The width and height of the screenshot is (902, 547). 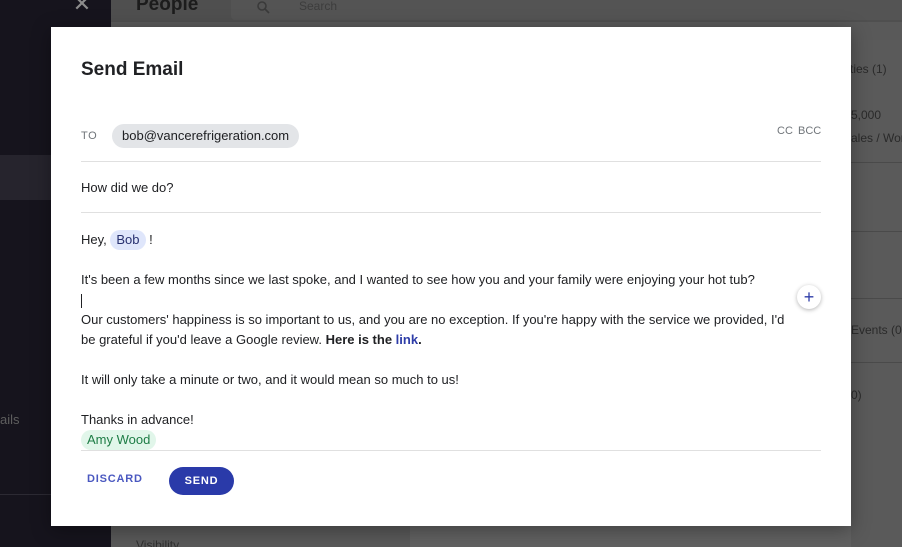 I want to click on recipient-row: TO bob@vancerefrigeration.com CC BCC, so click(x=451, y=141).